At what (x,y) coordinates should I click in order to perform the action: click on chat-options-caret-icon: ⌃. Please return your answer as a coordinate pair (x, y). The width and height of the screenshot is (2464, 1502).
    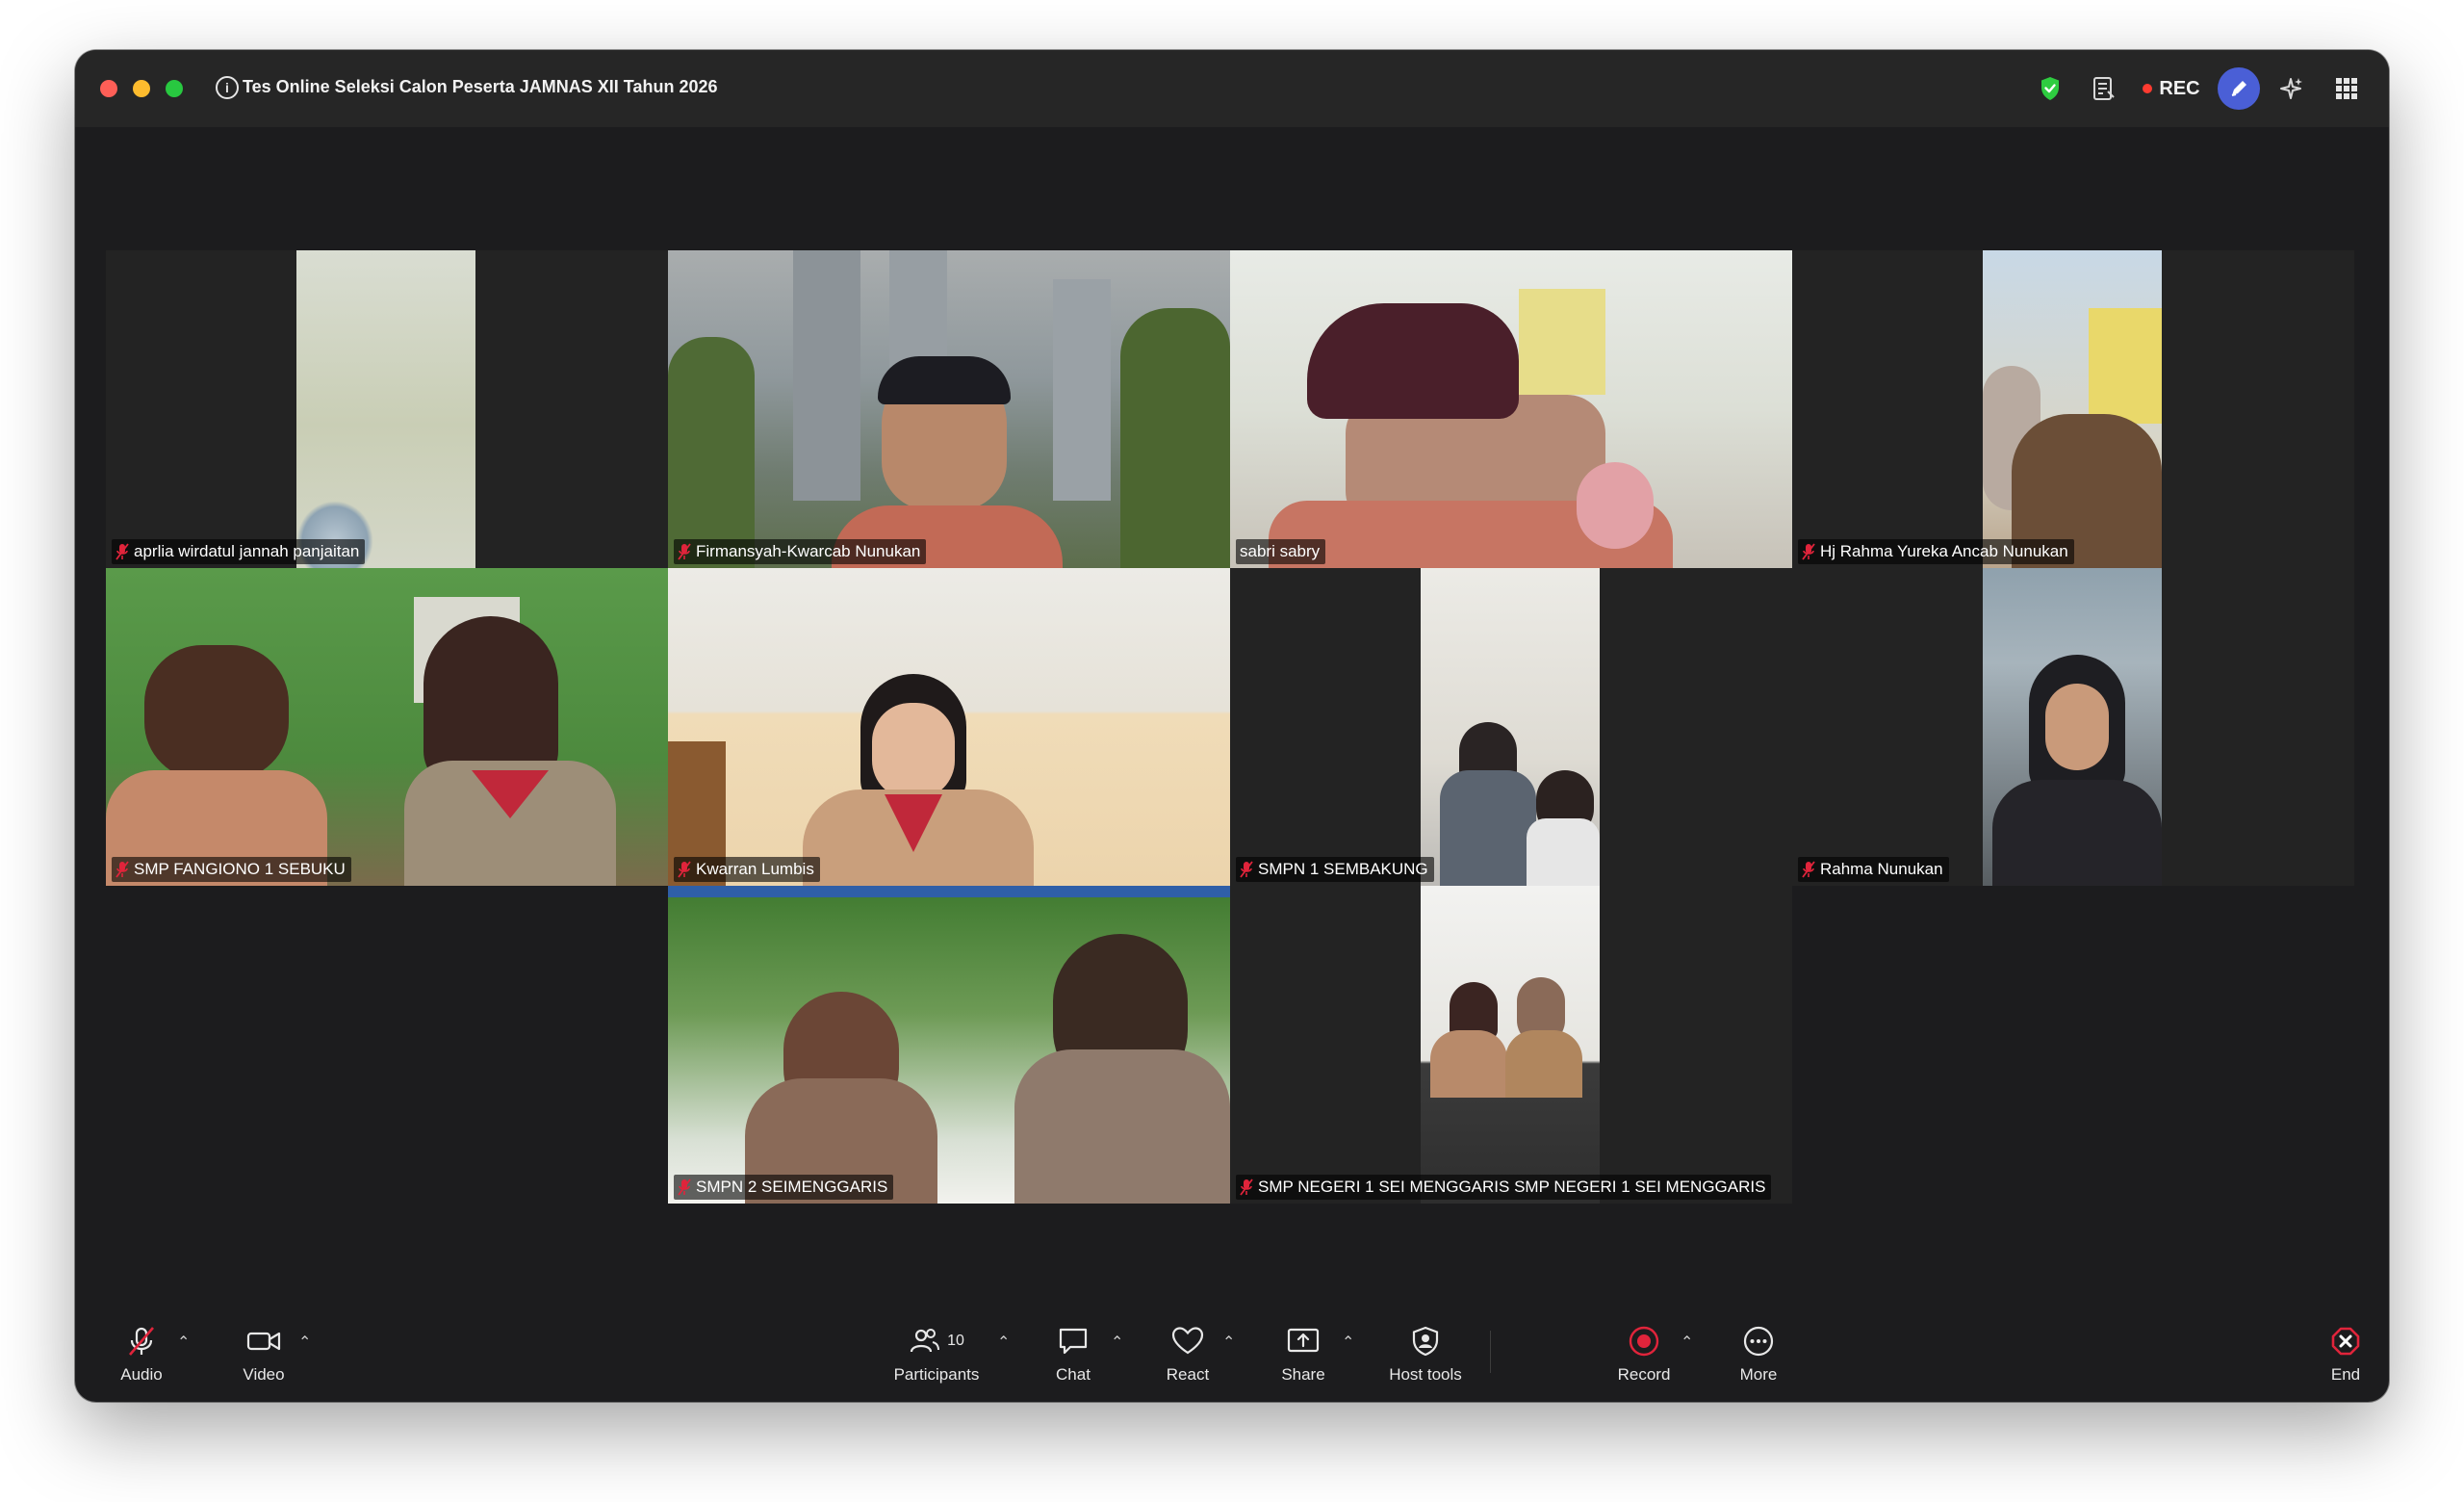
    Looking at the image, I should click on (1117, 1342).